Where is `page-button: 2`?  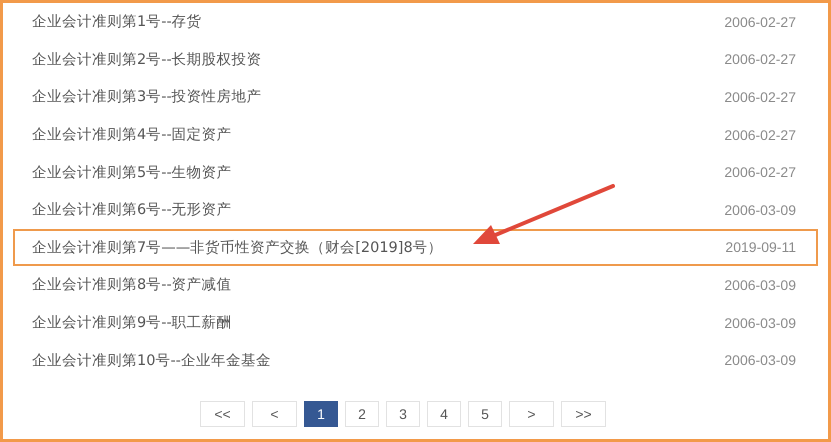 page-button: 2 is located at coordinates (362, 413).